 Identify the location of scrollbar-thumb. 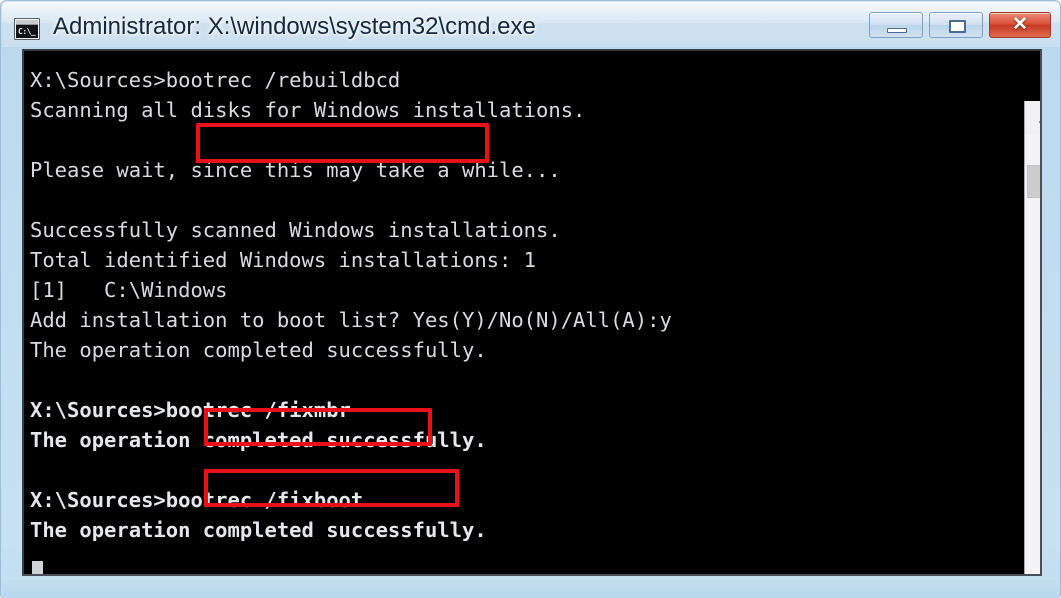
(1033, 181).